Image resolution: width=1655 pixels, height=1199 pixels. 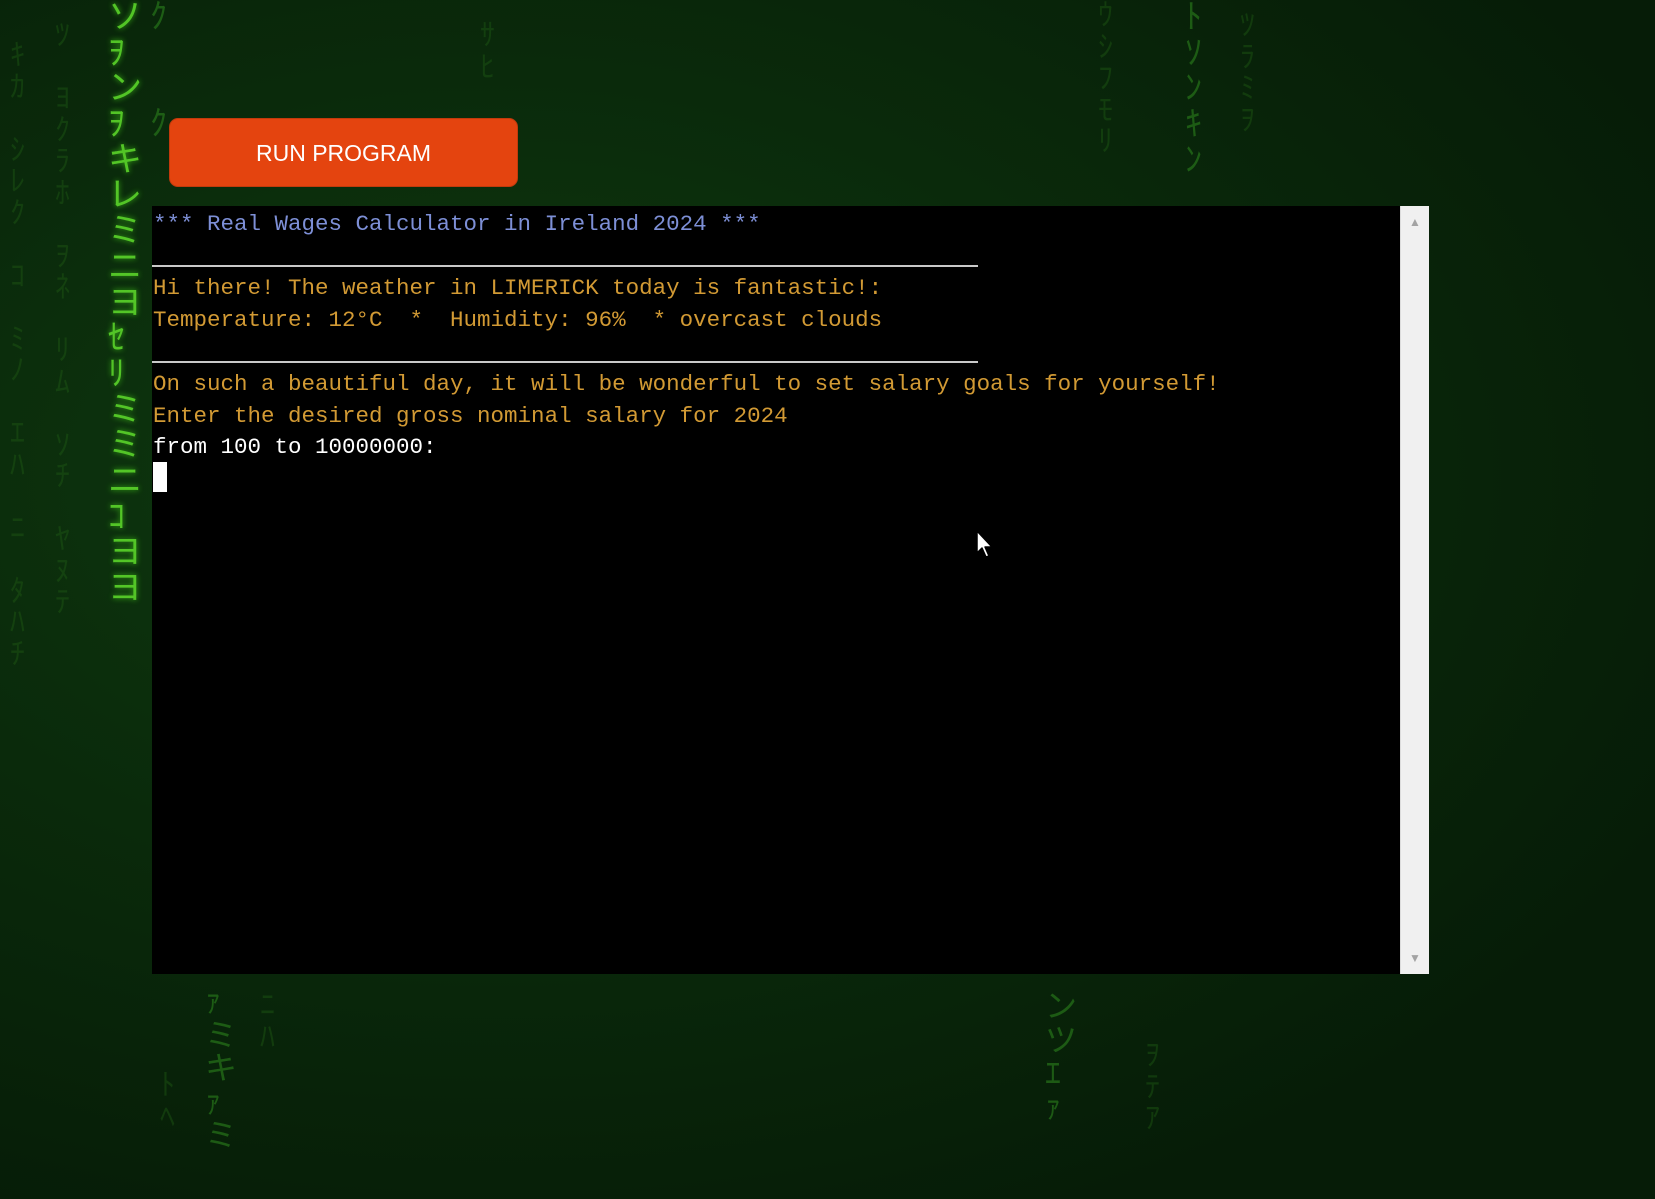 I want to click on matrix-rain-column: ｦ ﾃ ｱ, so click(x=1152, y=1087).